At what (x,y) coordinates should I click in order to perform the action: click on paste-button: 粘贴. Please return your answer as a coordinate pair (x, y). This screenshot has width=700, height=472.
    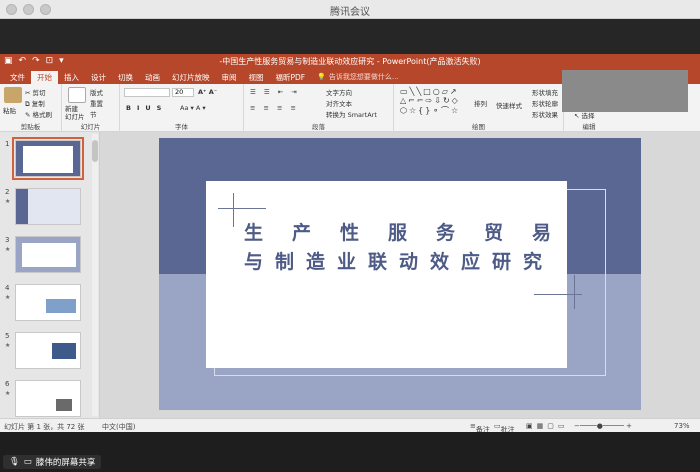
    Looking at the image, I should click on (9, 110).